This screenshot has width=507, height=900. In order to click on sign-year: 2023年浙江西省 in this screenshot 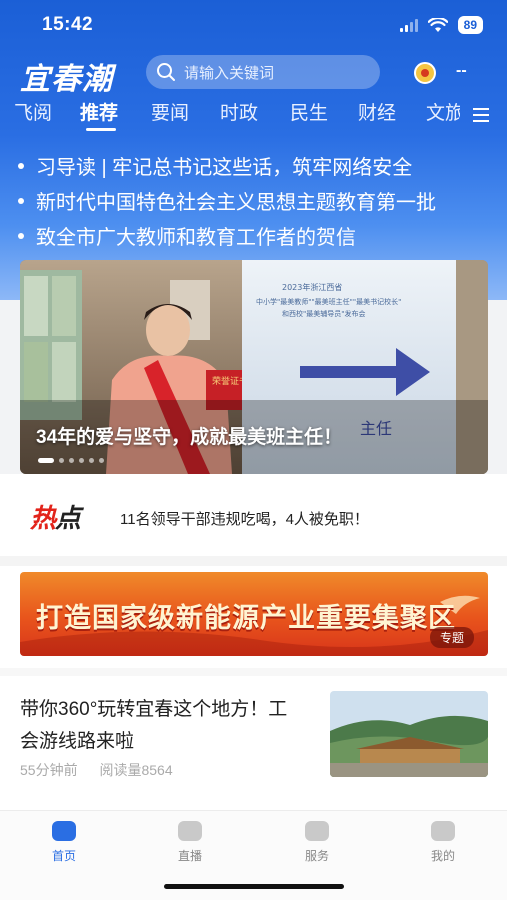, I will do `click(312, 287)`.